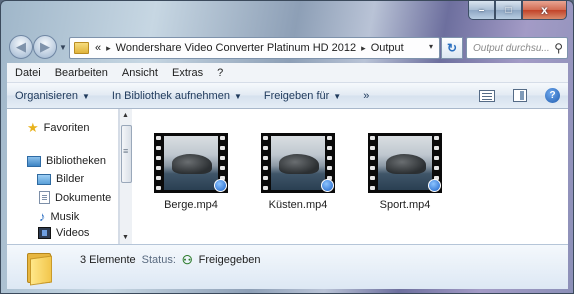  Describe the element at coordinates (287, 266) in the screenshot. I see `details-pane: 3 Elemente Status: ⚇ Freigegeben` at that location.